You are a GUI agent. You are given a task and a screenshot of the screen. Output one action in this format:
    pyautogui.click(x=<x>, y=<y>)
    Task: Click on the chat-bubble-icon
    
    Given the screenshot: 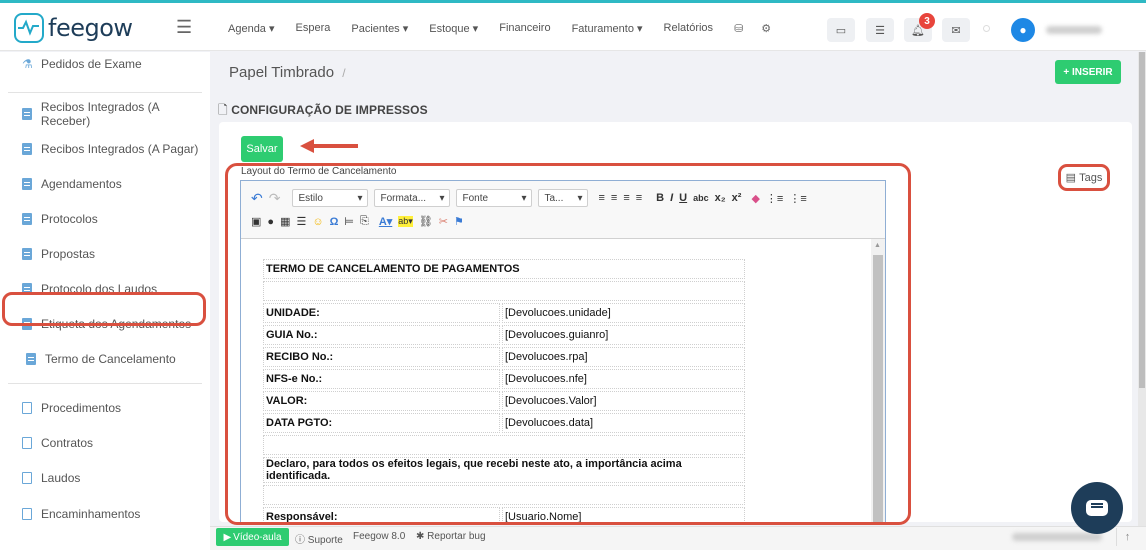 What is the action you would take?
    pyautogui.click(x=1097, y=508)
    